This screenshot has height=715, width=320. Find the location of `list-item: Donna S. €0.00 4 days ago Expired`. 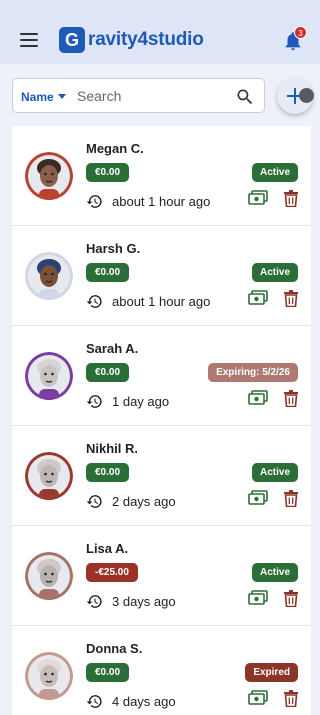

list-item: Donna S. €0.00 4 days ago Expired is located at coordinates (161, 670).